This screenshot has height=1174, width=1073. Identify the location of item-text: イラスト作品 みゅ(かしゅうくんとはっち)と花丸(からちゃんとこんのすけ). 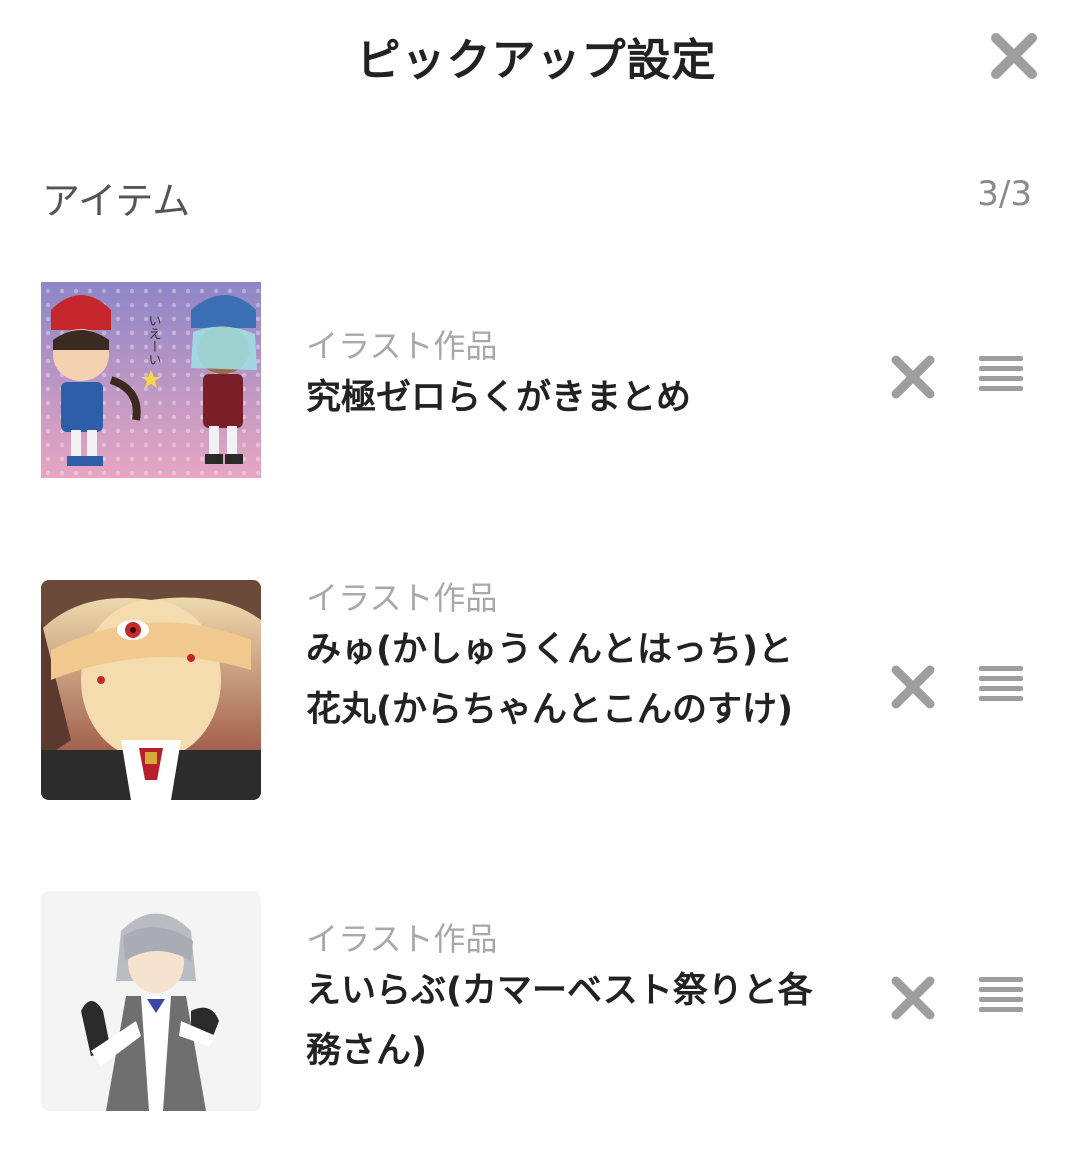
(566, 660).